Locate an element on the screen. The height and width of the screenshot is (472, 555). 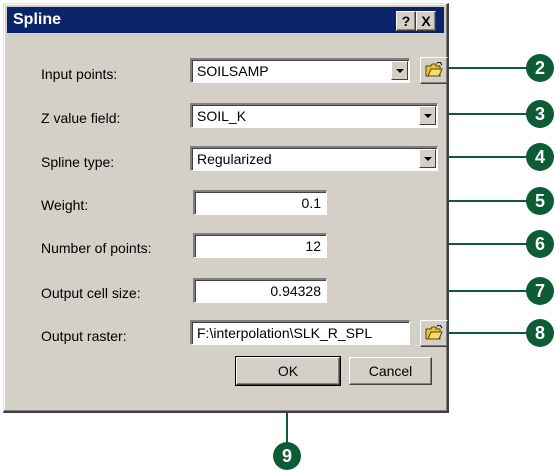
ok-button: OK is located at coordinates (288, 371).